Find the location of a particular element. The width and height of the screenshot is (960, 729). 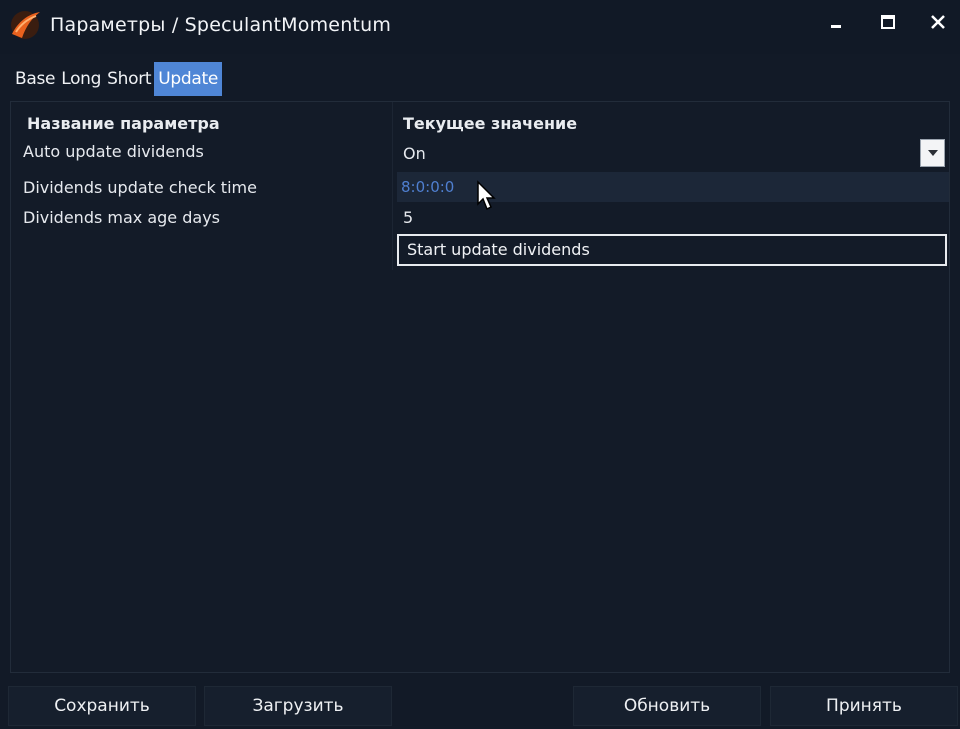

minimize-icon is located at coordinates (836, 26).